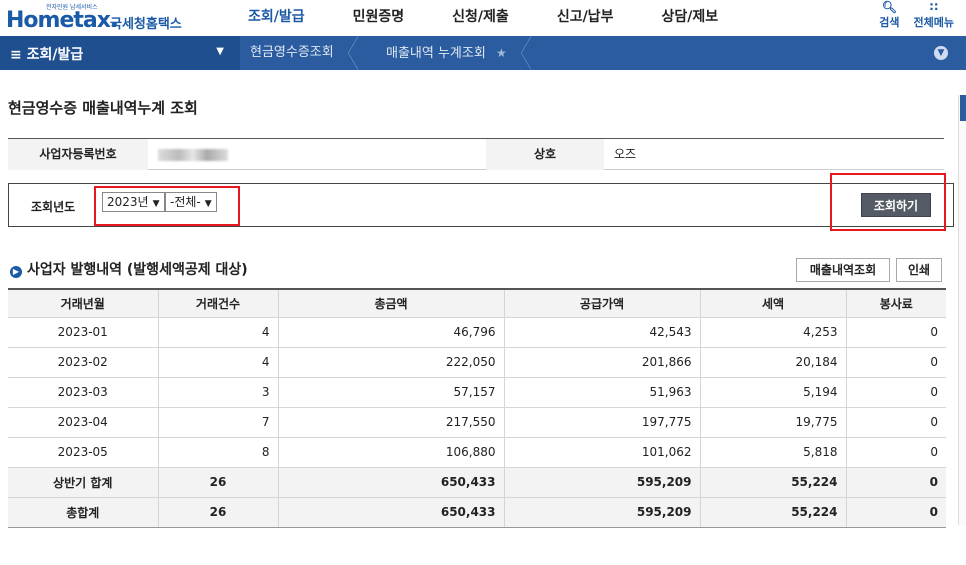 This screenshot has width=966, height=565. Describe the element at coordinates (889, 22) in the screenshot. I see `search-tool-label: 검색` at that location.